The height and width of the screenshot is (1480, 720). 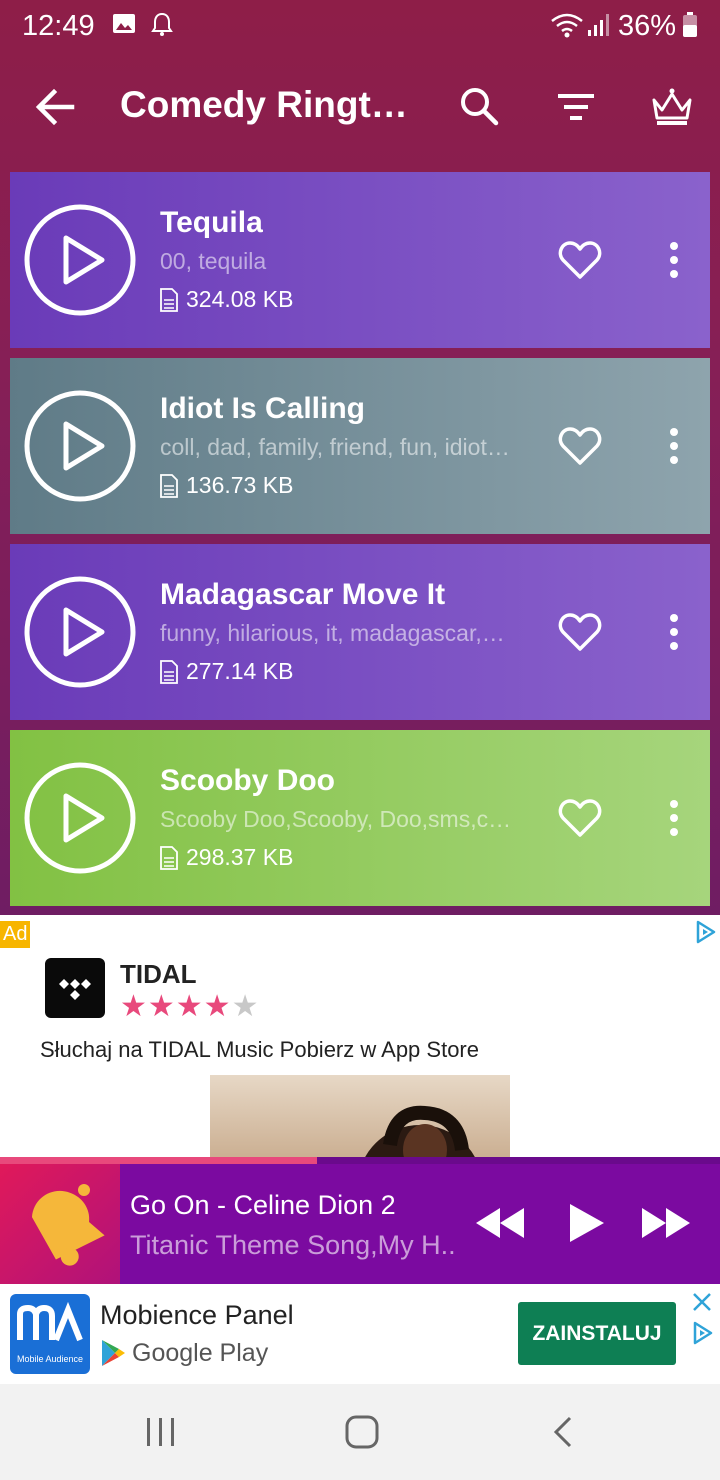 What do you see at coordinates (480, 108) in the screenshot?
I see `search-icon` at bounding box center [480, 108].